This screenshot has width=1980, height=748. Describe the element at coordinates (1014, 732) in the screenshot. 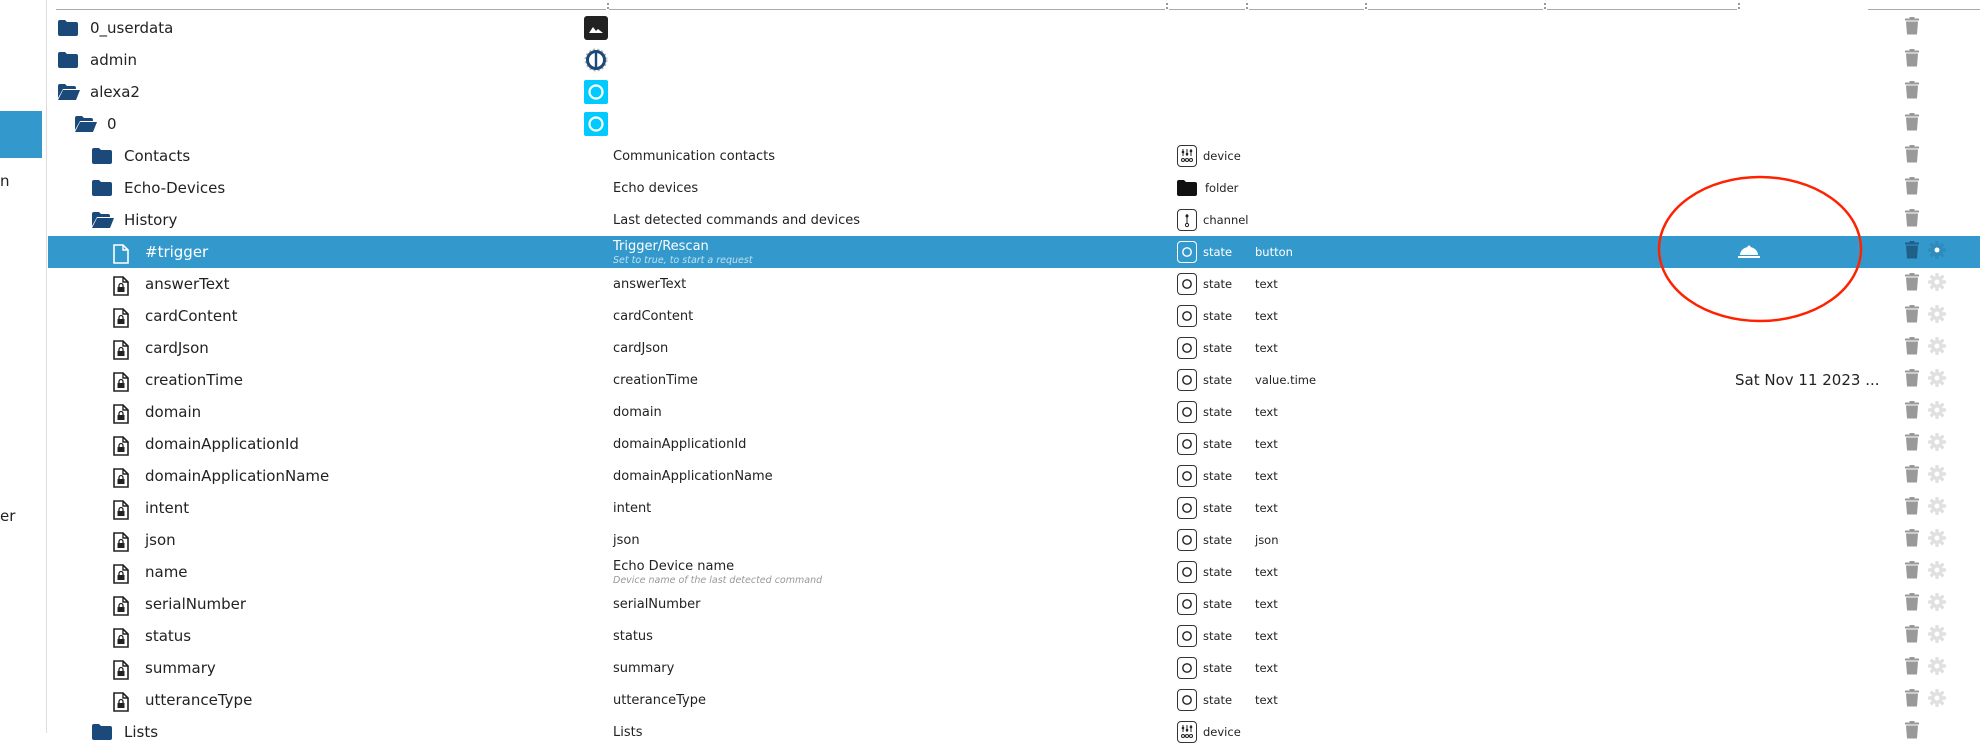

I see `tree-row: Lists Lists device` at that location.